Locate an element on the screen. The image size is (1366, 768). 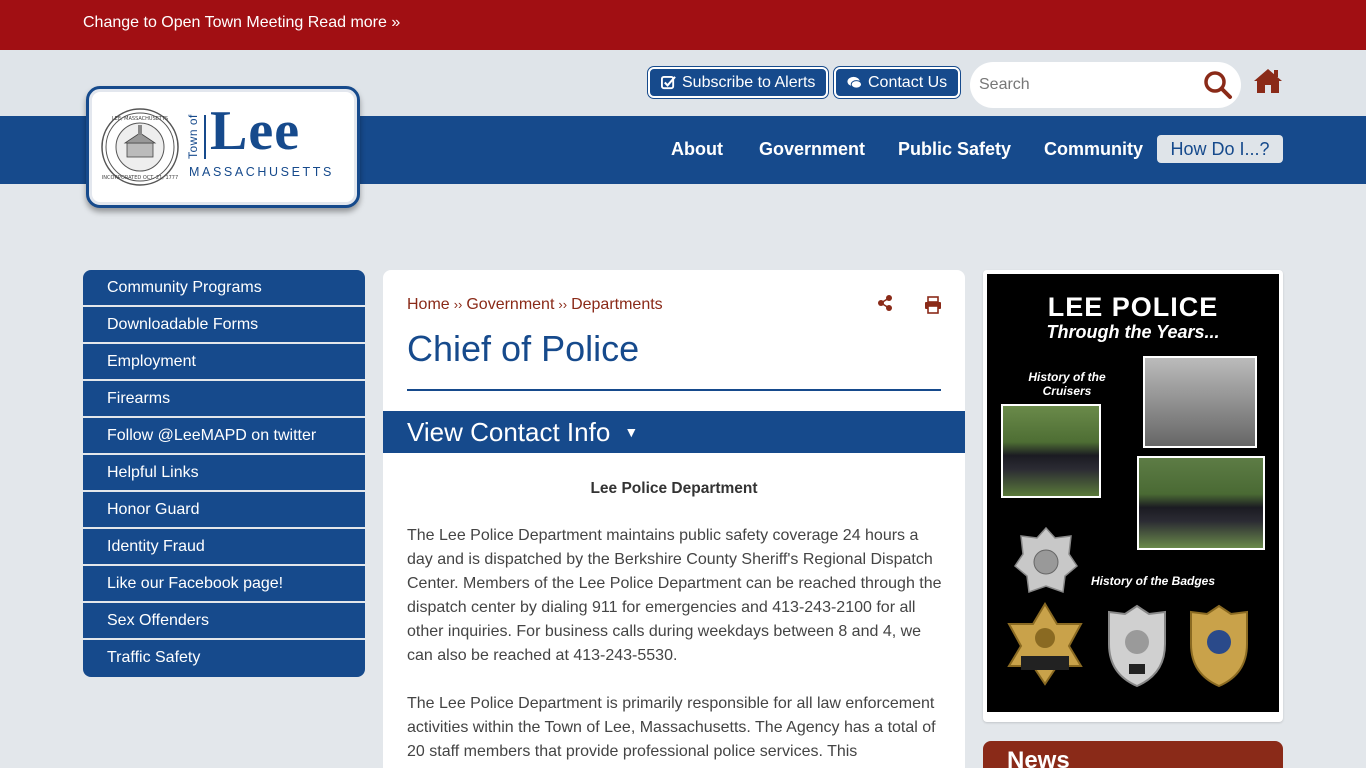
sidebar-item-traffic-safety: Traffic Safety is located at coordinates (224, 658).